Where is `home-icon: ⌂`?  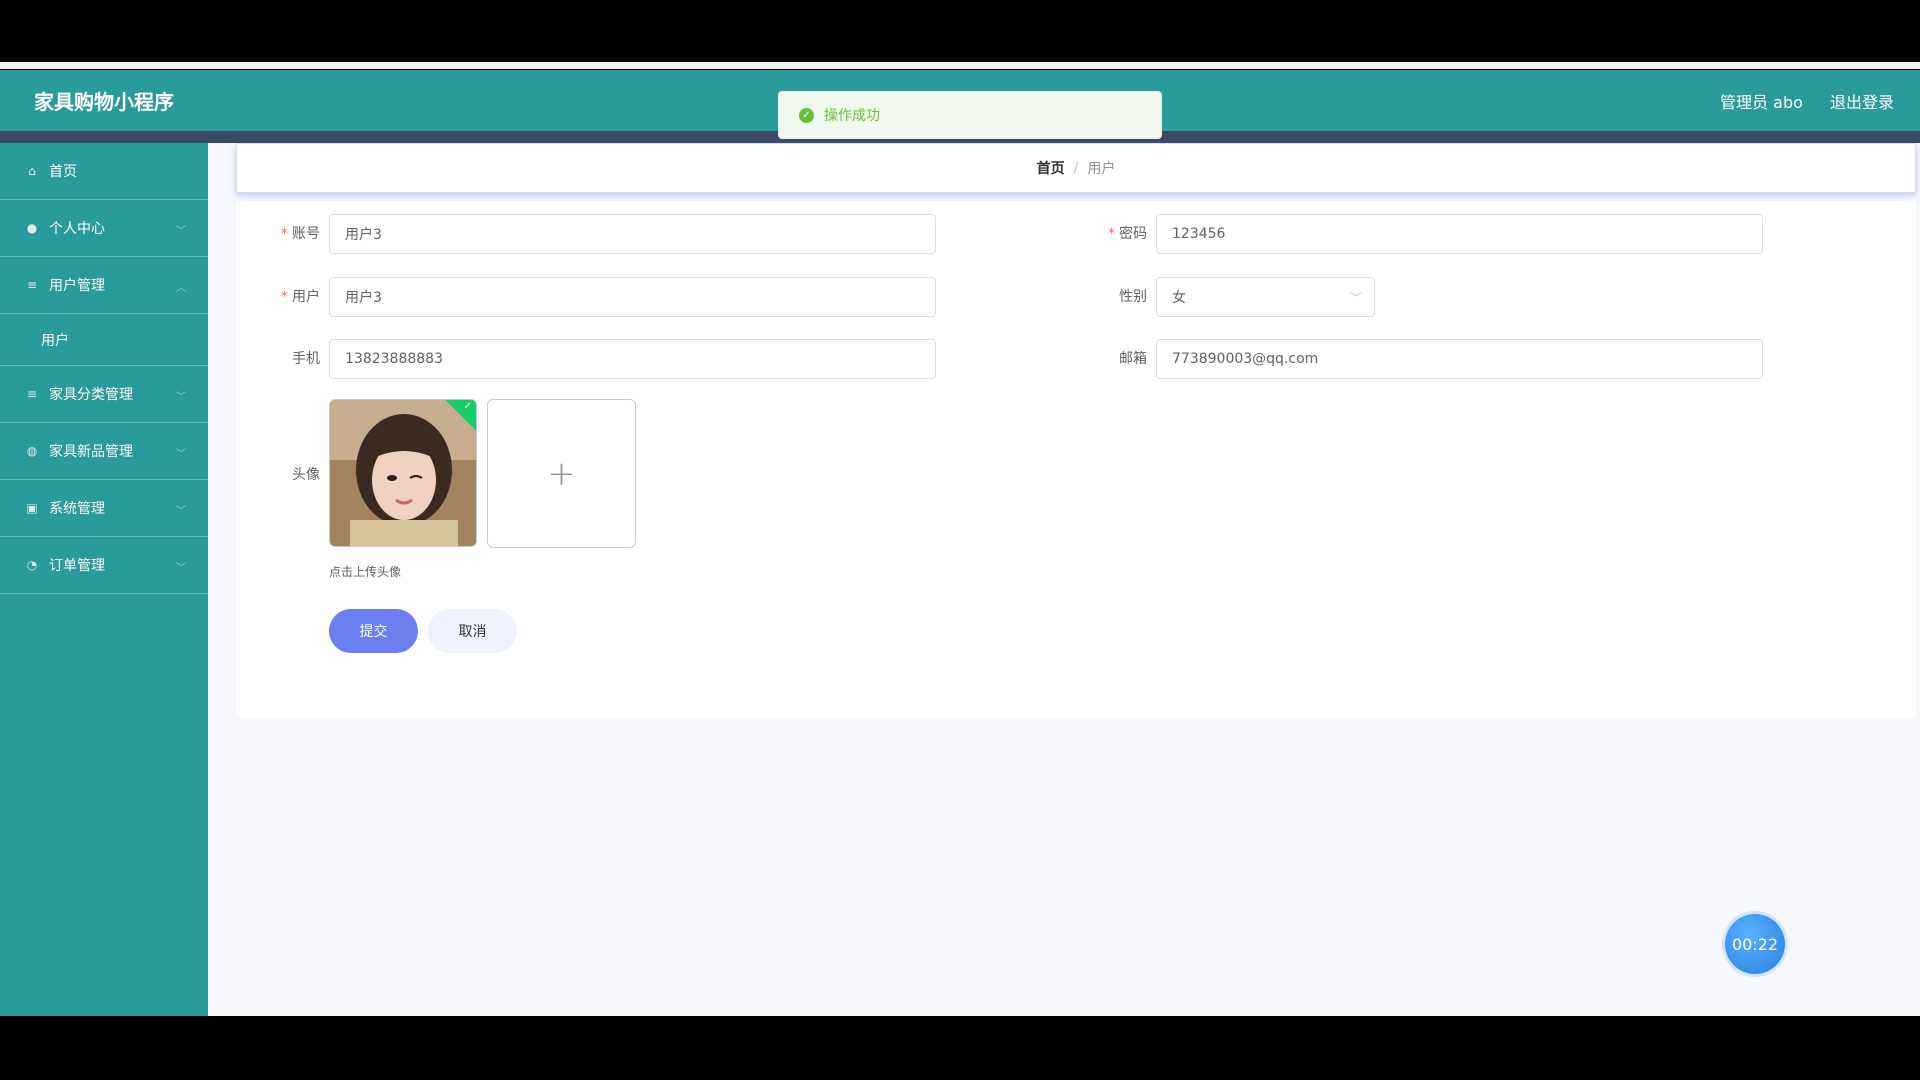 home-icon: ⌂ is located at coordinates (32, 171).